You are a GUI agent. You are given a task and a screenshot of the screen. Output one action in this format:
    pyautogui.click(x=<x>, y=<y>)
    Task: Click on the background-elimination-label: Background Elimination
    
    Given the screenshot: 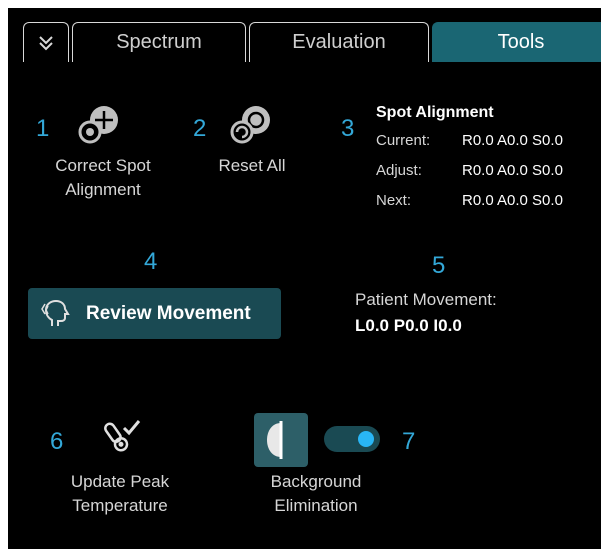 What is the action you would take?
    pyautogui.click(x=316, y=493)
    